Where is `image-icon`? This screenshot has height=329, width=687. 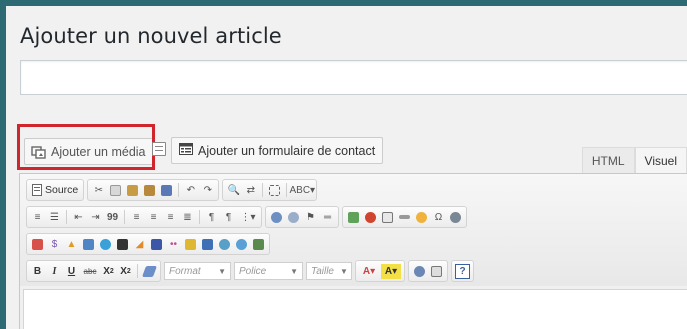 image-icon is located at coordinates (353, 217).